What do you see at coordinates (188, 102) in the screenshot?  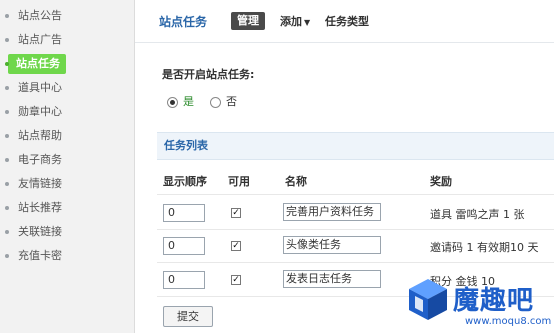 I see `radio-yes-label: 是` at bounding box center [188, 102].